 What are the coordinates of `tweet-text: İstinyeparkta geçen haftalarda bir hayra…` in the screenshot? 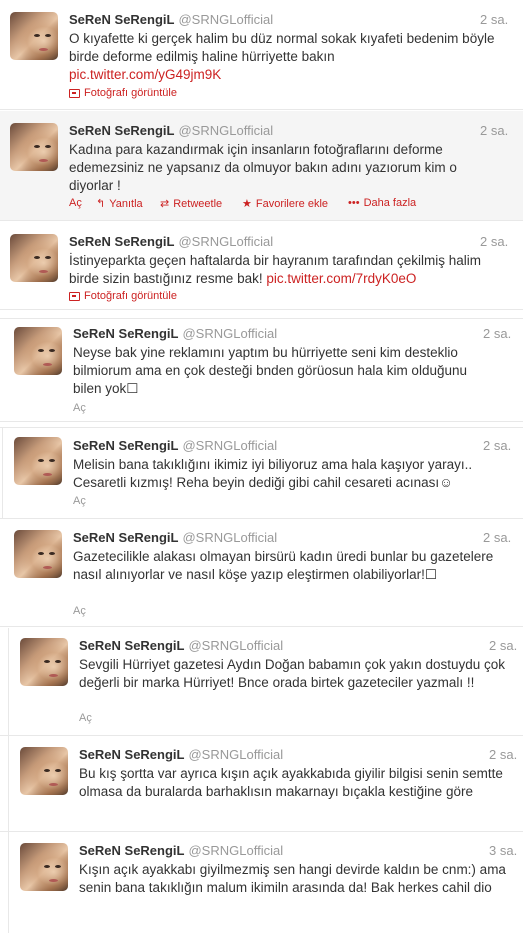 It's located at (286, 270).